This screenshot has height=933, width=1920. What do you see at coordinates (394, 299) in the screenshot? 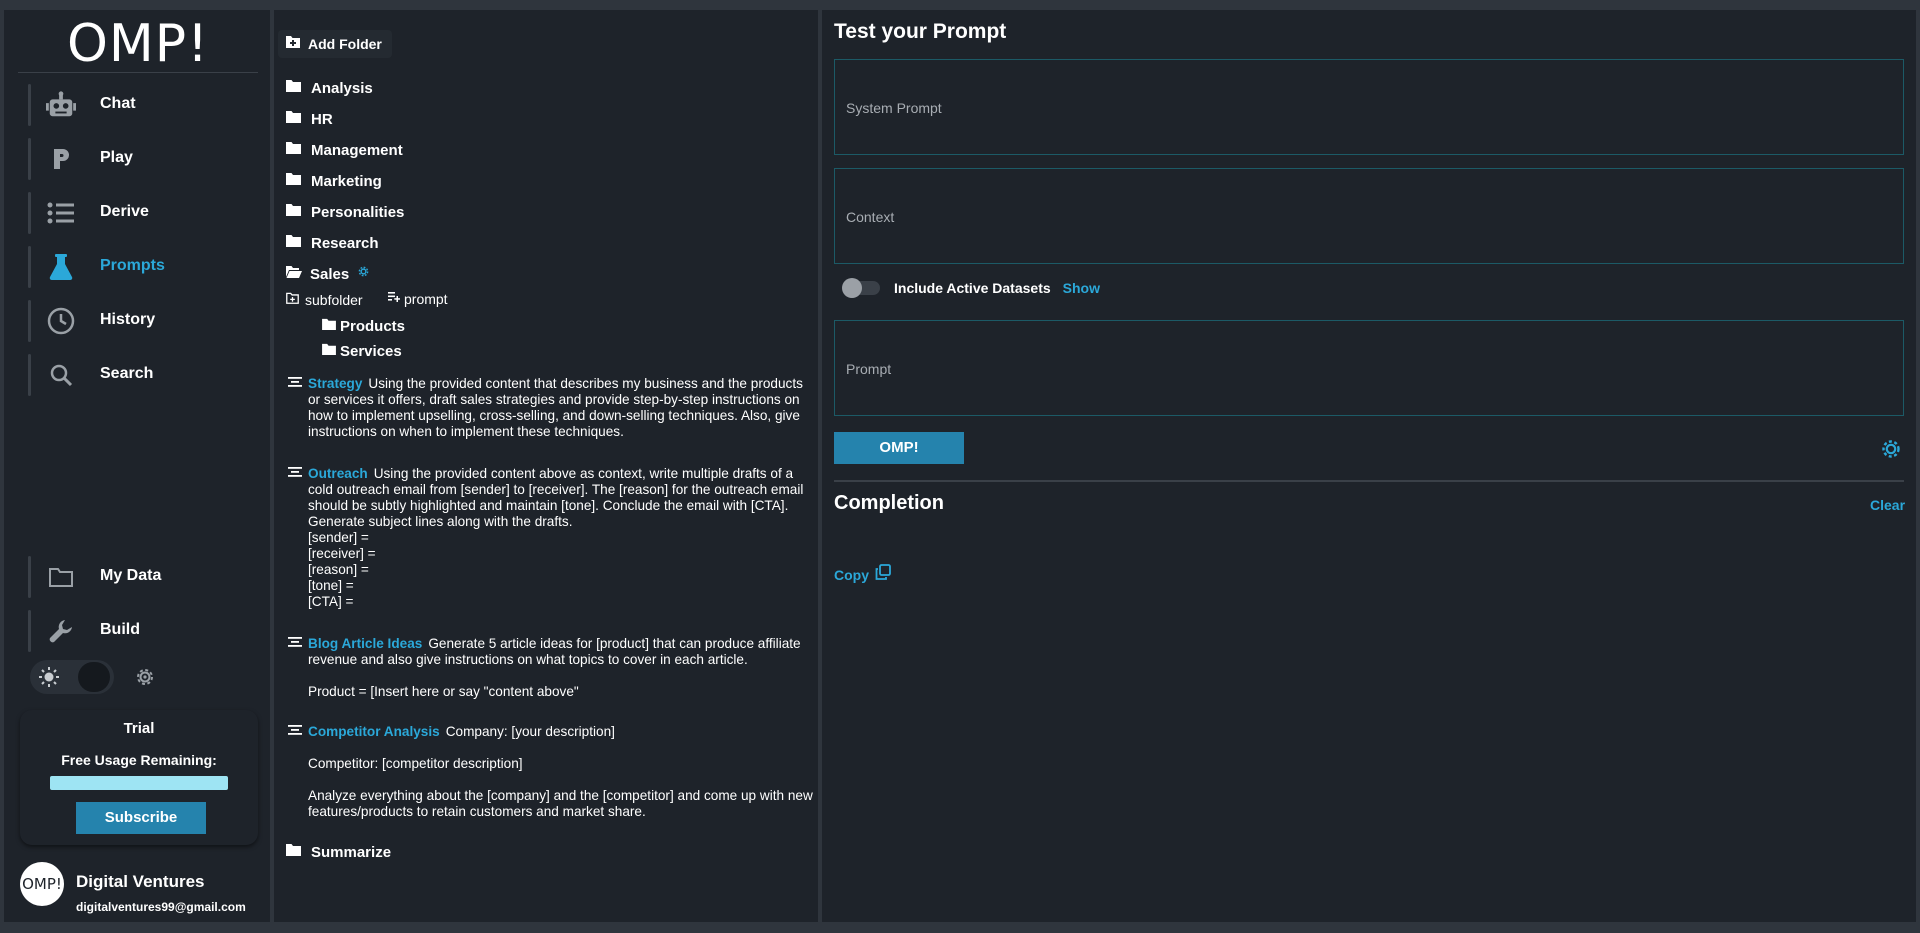
I see `add-prompt-icon` at bounding box center [394, 299].